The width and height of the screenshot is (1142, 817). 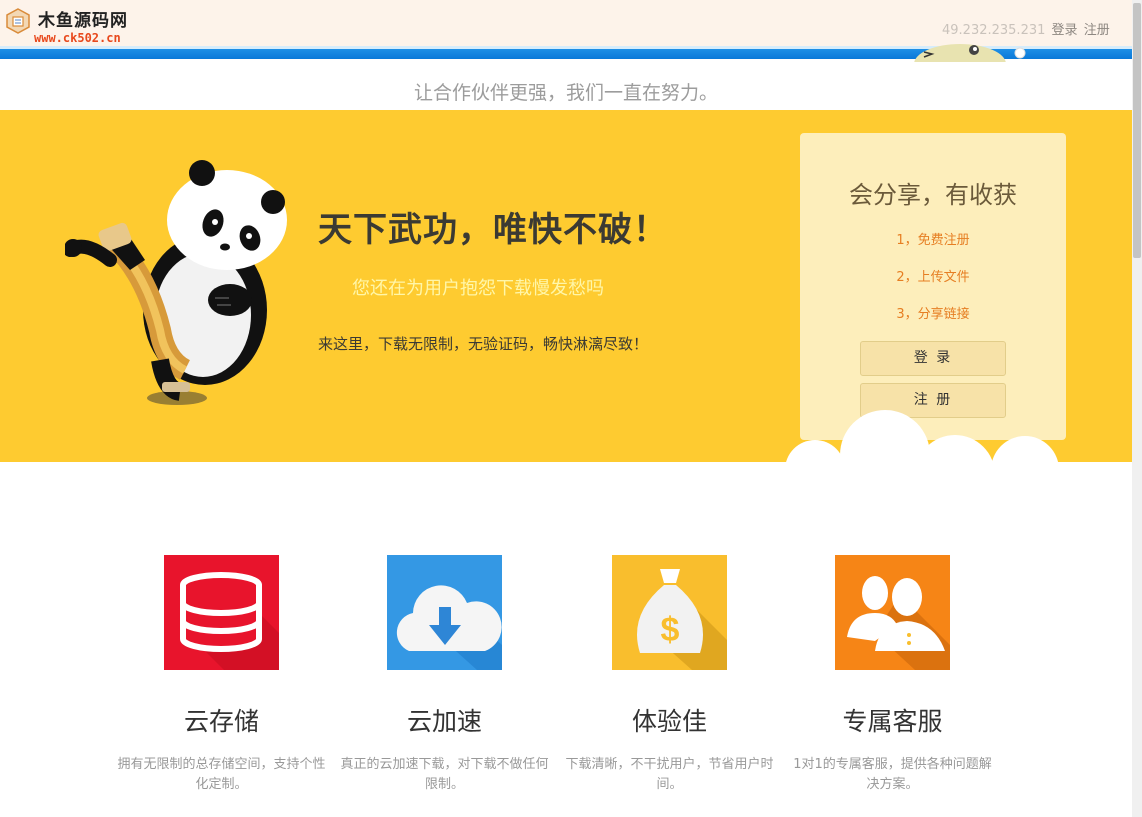 I want to click on feature-cloud-storage: 云存储 拥有无限制的总存储空间，支持个性化定制。, so click(x=221, y=675).